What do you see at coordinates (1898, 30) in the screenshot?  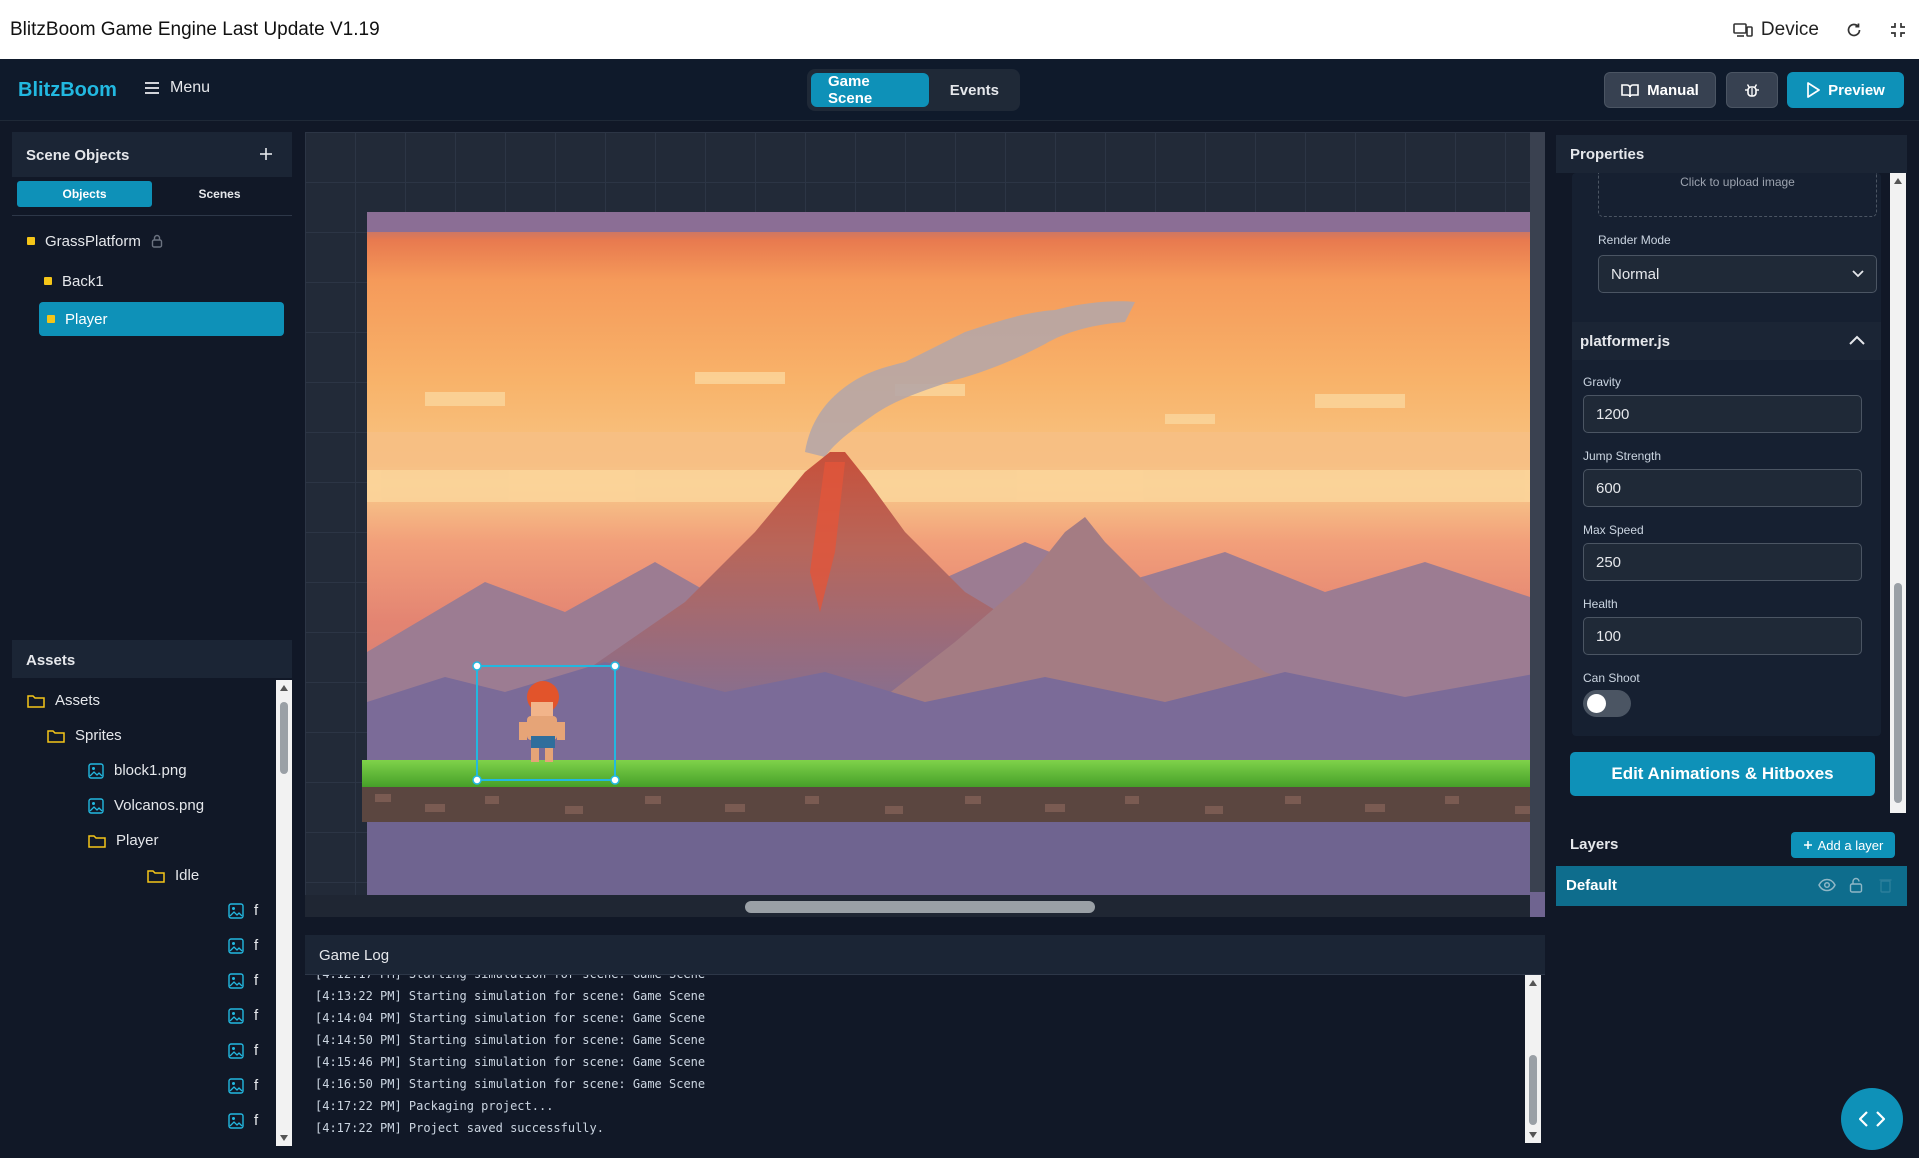 I see `fullscreen-icon` at bounding box center [1898, 30].